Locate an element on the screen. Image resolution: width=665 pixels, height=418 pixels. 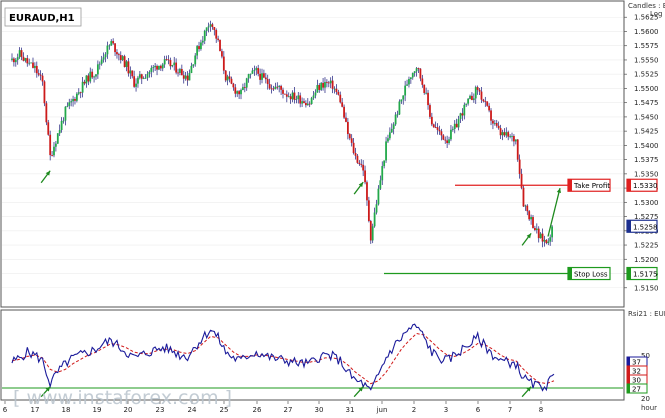
time-tick-label: 31 is located at coordinates (350, 410).